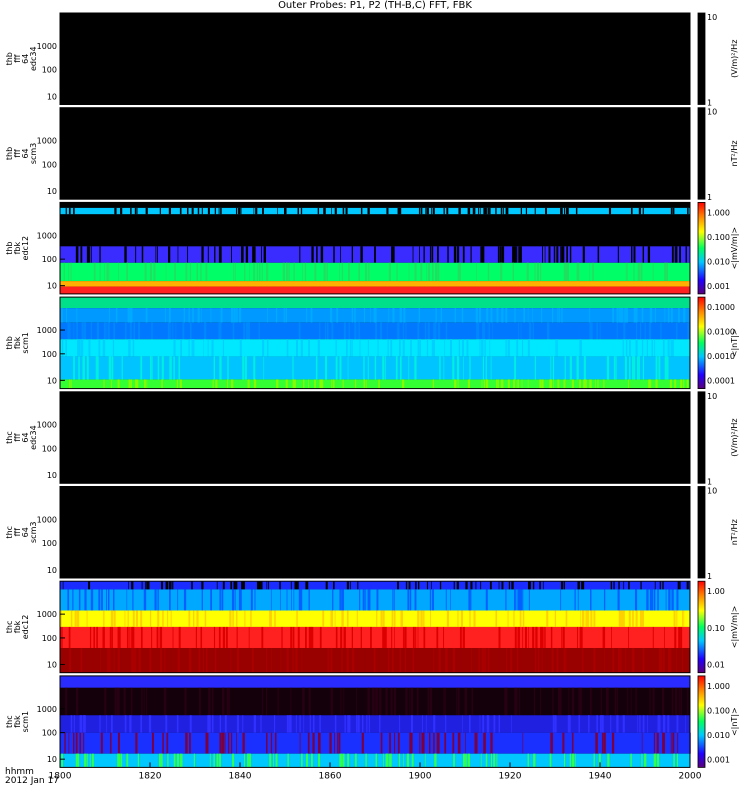 The width and height of the screenshot is (750, 800). What do you see at coordinates (734, 342) in the screenshot?
I see `panel-4-colorbar-label: <|nT|>` at bounding box center [734, 342].